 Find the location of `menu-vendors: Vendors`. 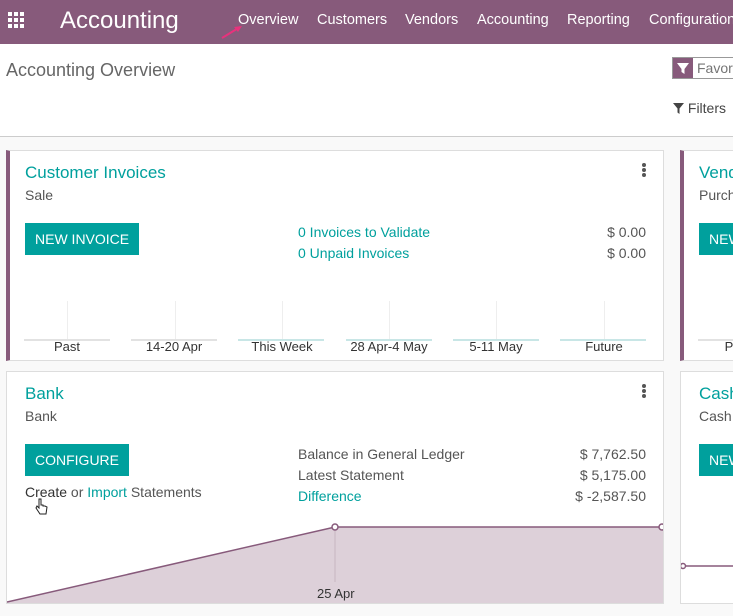

menu-vendors: Vendors is located at coordinates (431, 20).